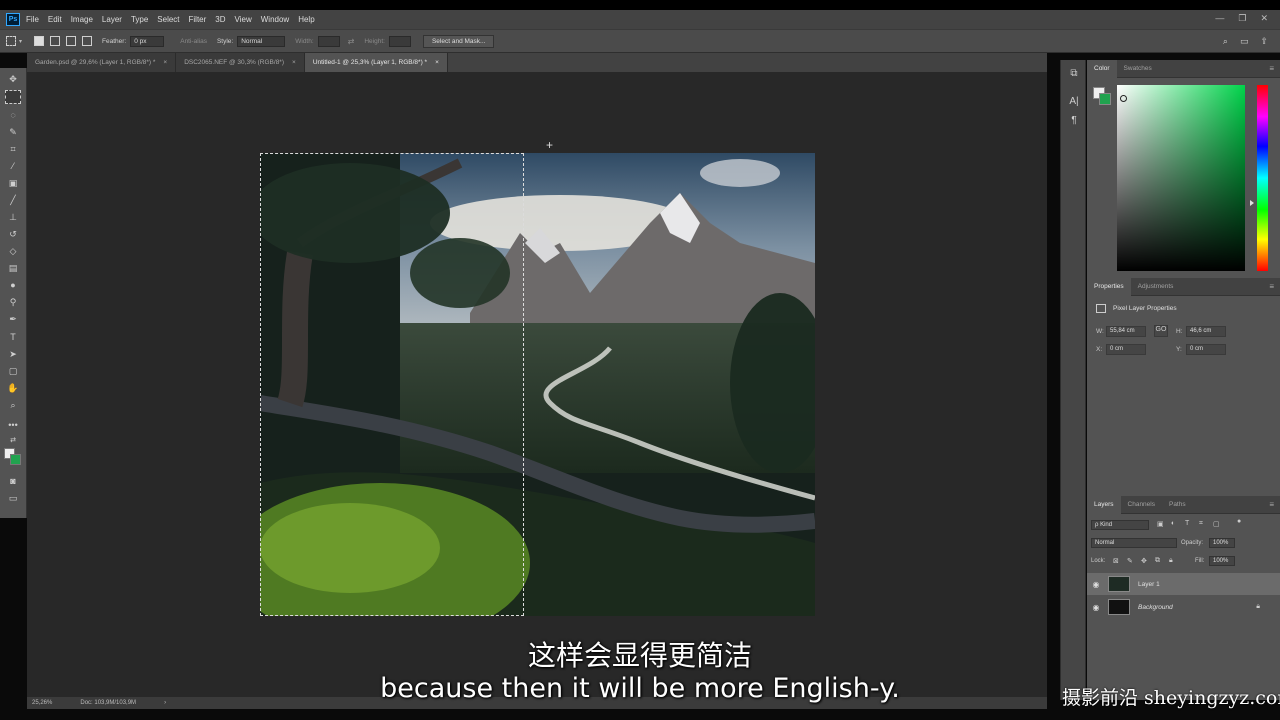 The width and height of the screenshot is (1280, 720). I want to click on swap-dimensions-icon: ⇄, so click(351, 41).